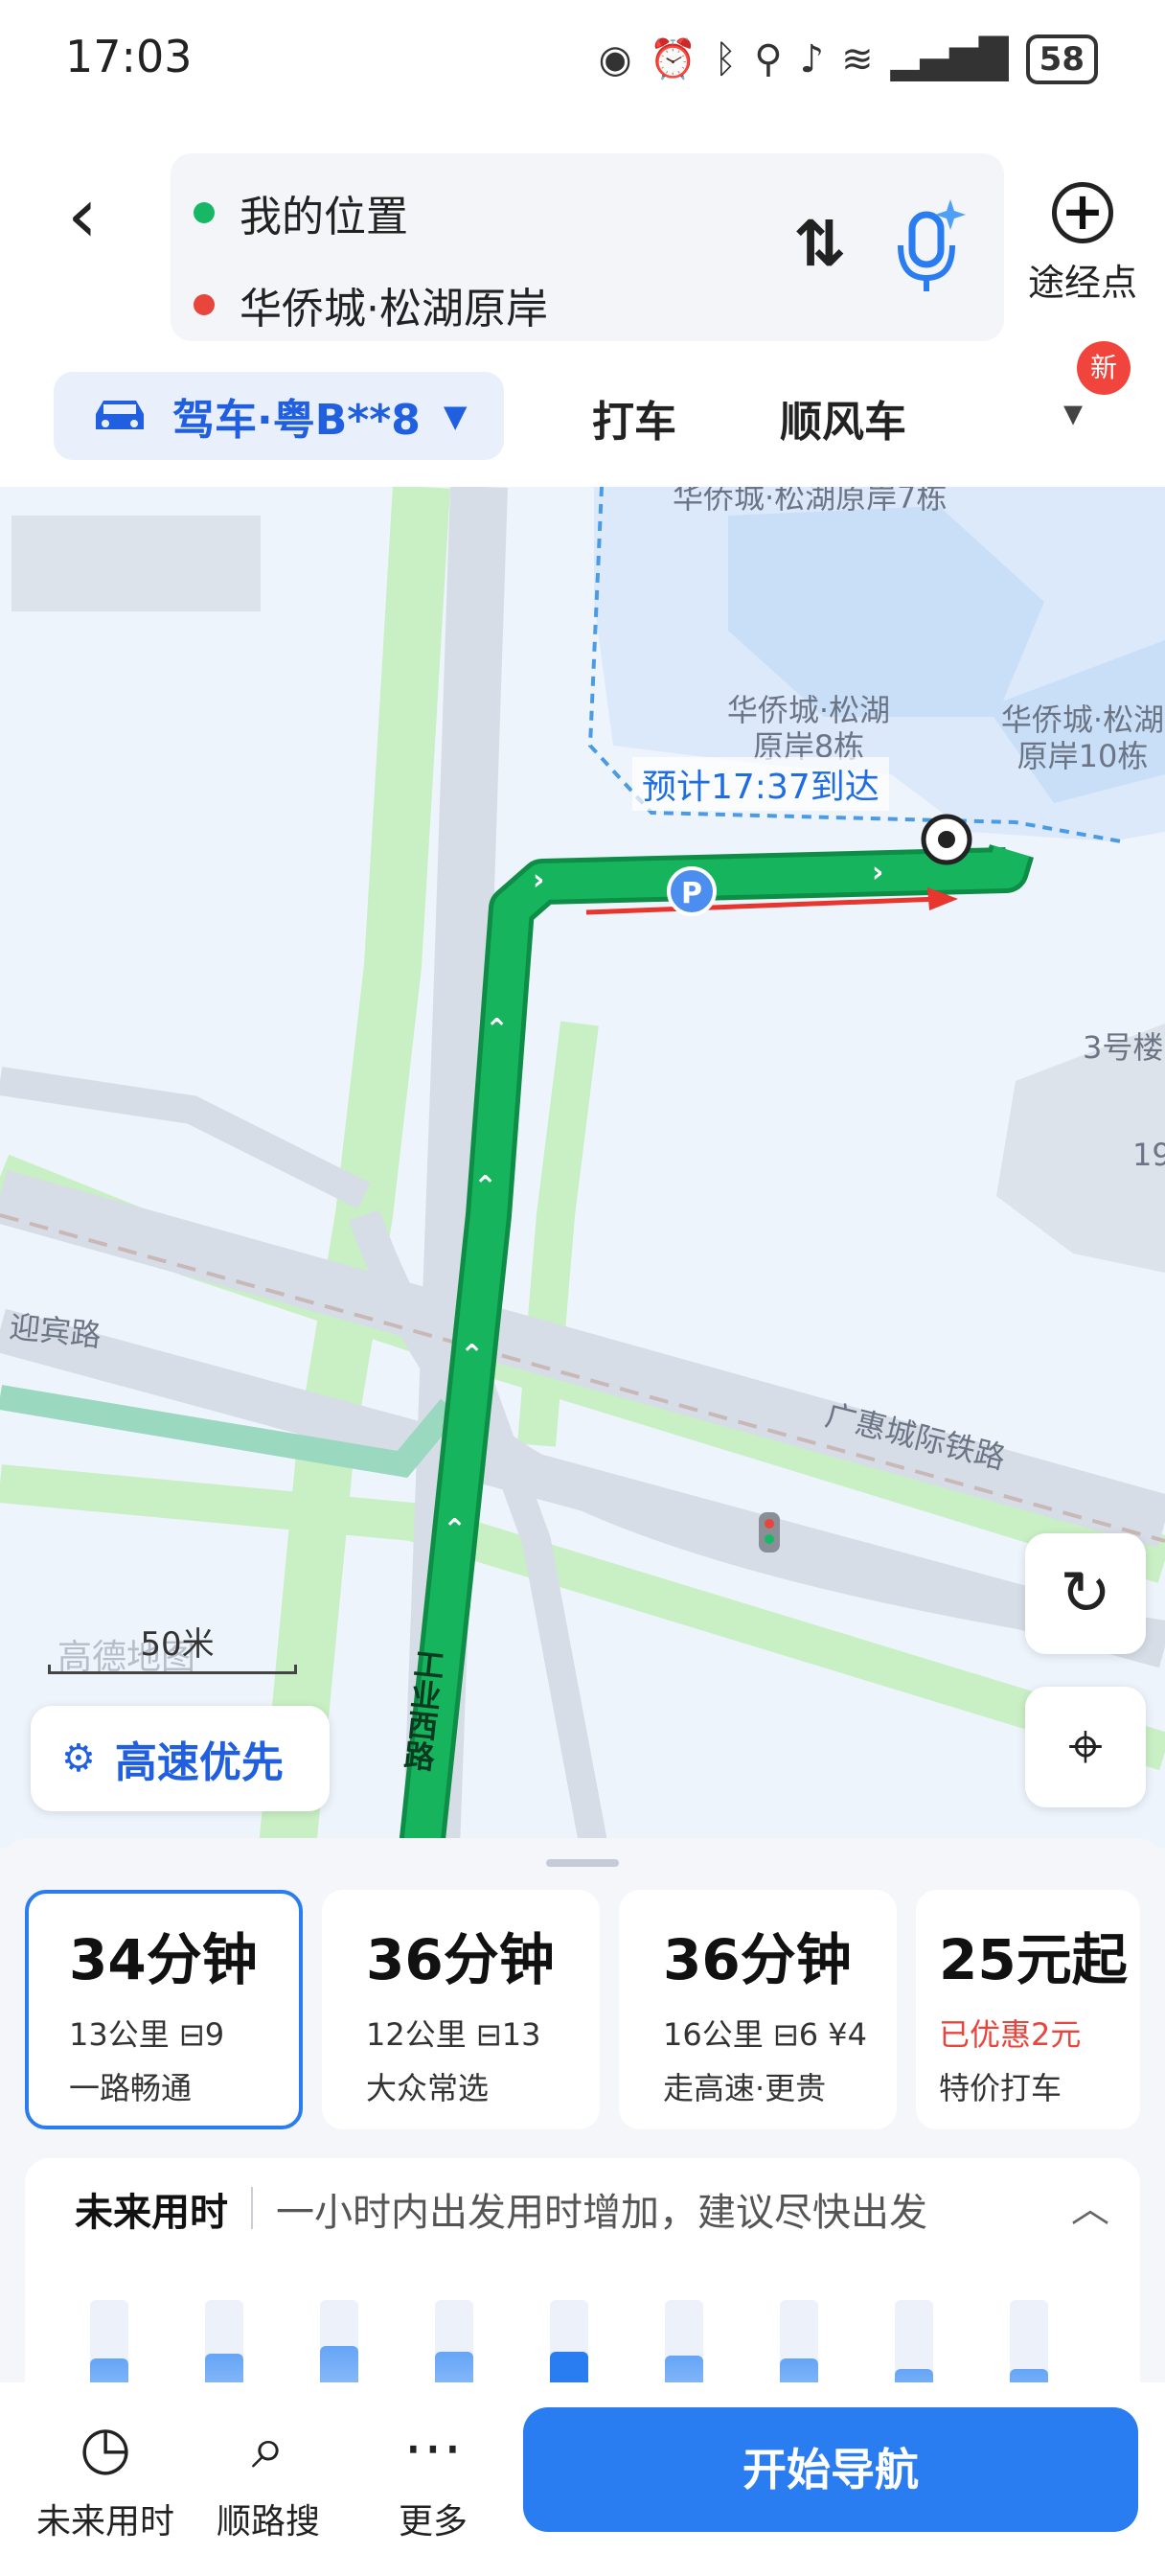  Describe the element at coordinates (199, 1763) in the screenshot. I see `highway-pref-label: 高速优先` at that location.